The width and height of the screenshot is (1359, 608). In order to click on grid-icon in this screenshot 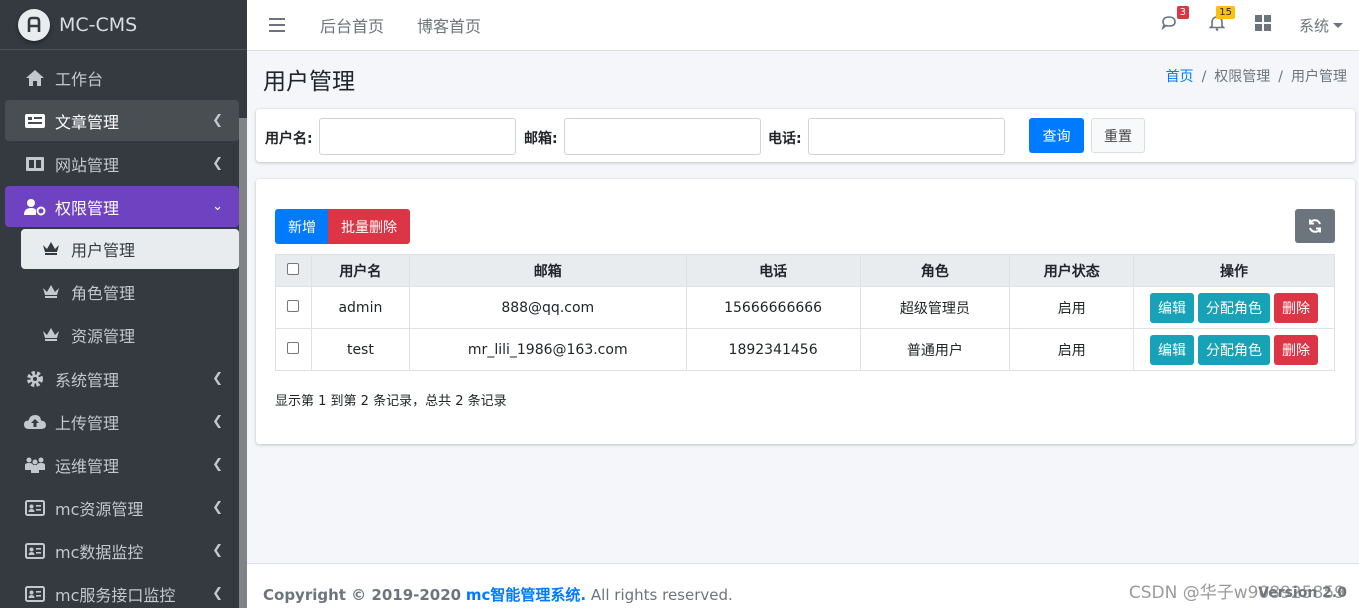, I will do `click(1262, 23)`.